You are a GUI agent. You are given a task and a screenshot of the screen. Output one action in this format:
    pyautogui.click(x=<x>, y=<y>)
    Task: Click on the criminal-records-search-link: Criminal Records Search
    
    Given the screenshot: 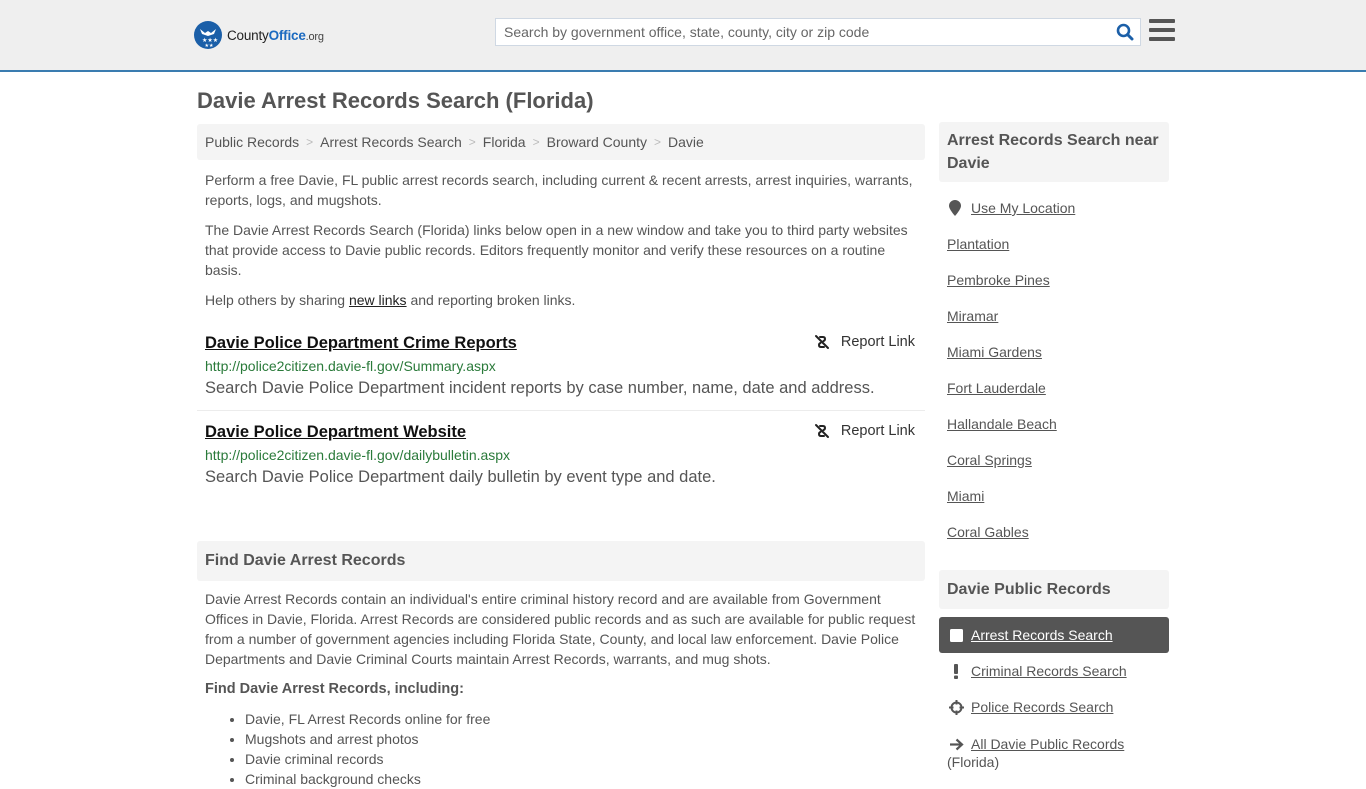 What is the action you would take?
    pyautogui.click(x=1049, y=671)
    